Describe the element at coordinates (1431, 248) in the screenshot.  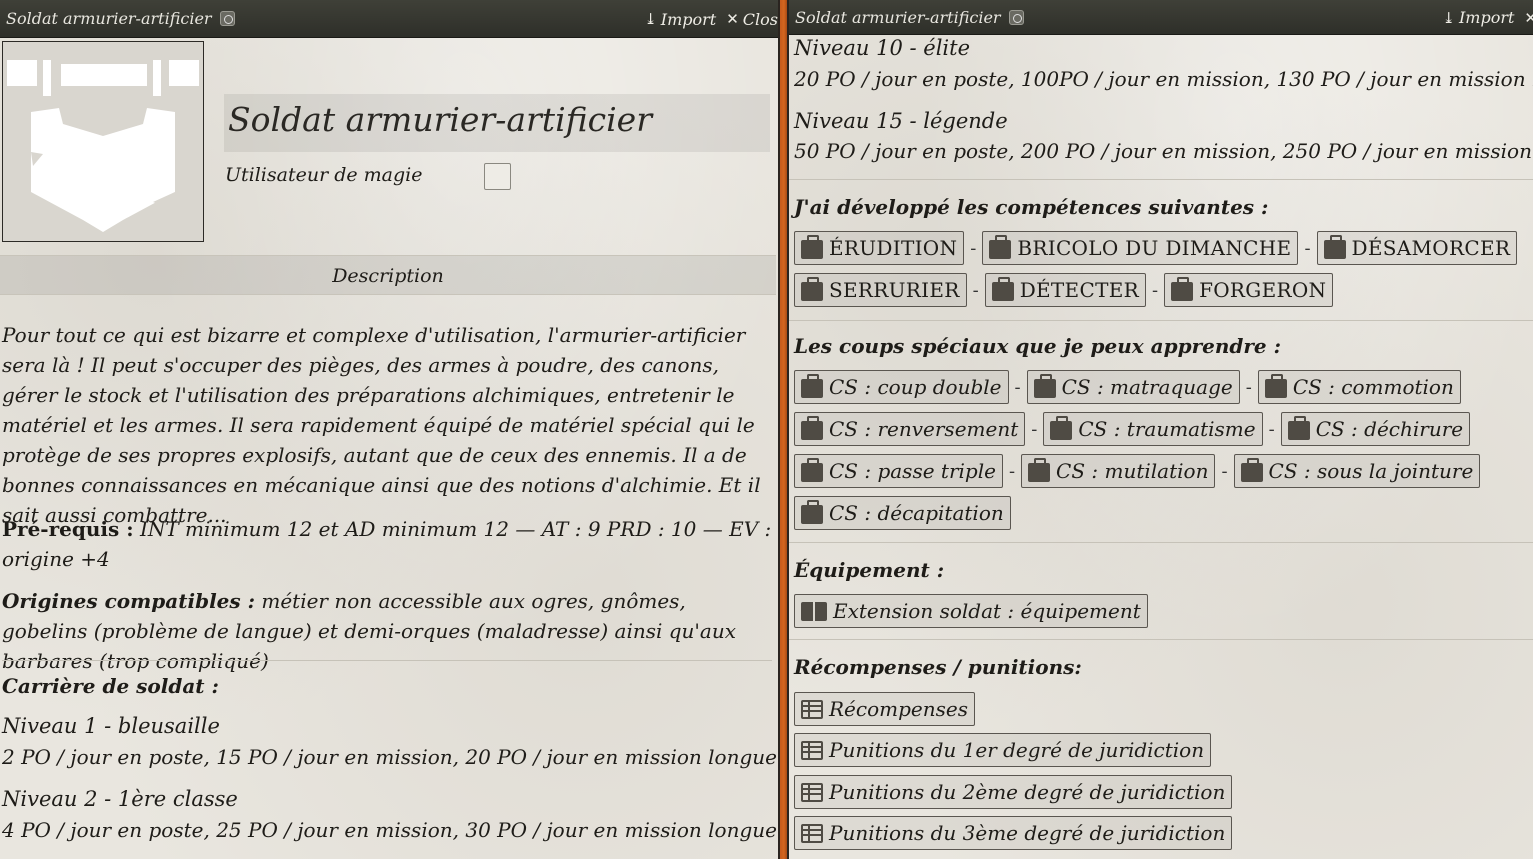
I see `skill-label: DÉSAMORCER` at that location.